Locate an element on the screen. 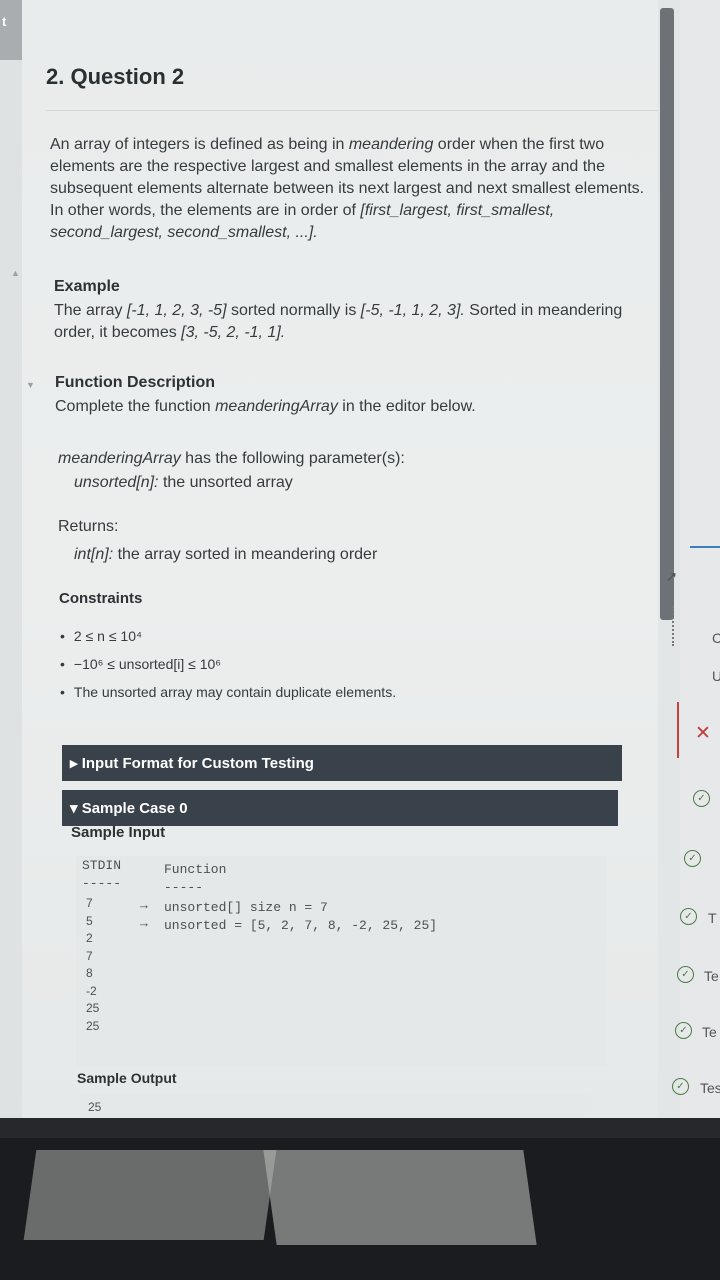 The width and height of the screenshot is (720, 1280). sample-input-block is located at coordinates (341, 961).